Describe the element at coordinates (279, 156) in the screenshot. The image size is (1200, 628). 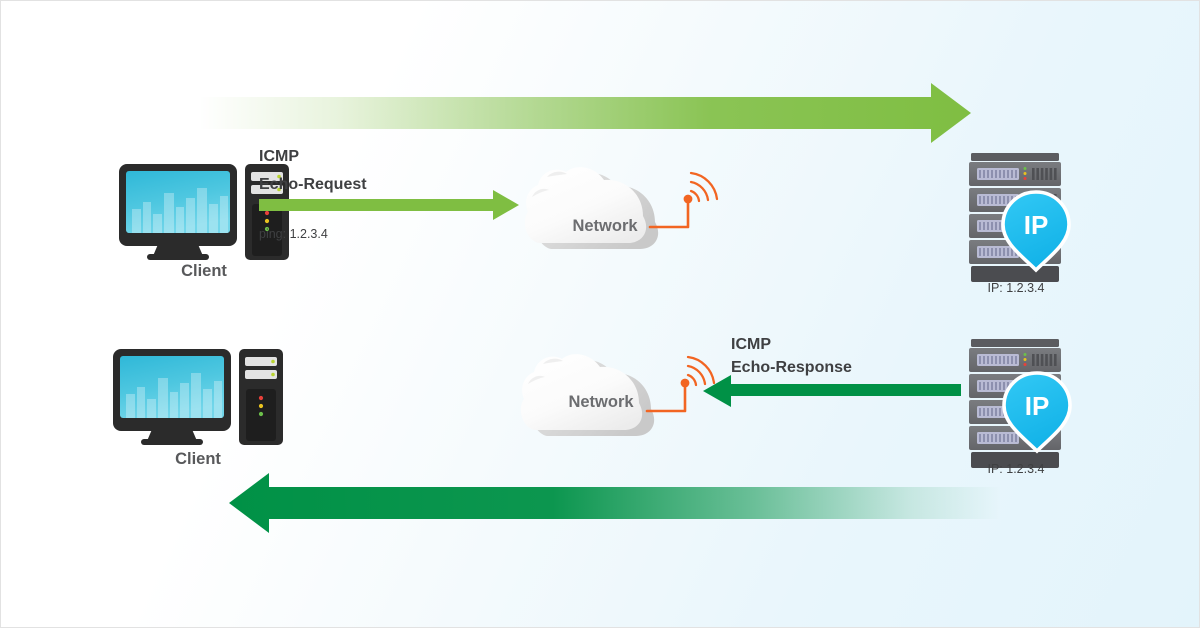
I see `protocol-label-request-line1: ICMP` at that location.